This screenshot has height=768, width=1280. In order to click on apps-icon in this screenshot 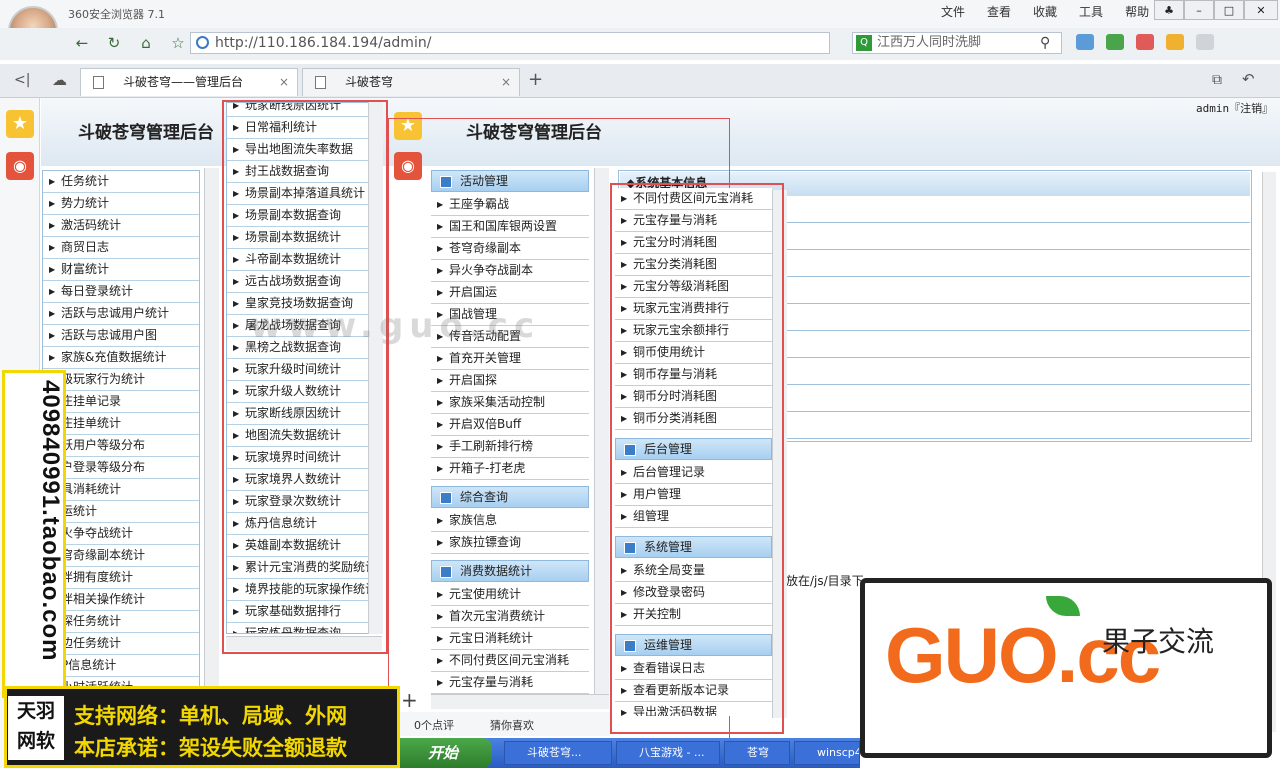, I will do `click(1085, 42)`.